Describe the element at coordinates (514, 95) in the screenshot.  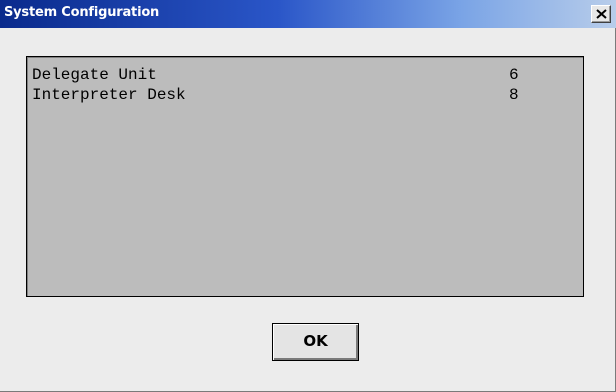
I see `item-count: 8` at that location.